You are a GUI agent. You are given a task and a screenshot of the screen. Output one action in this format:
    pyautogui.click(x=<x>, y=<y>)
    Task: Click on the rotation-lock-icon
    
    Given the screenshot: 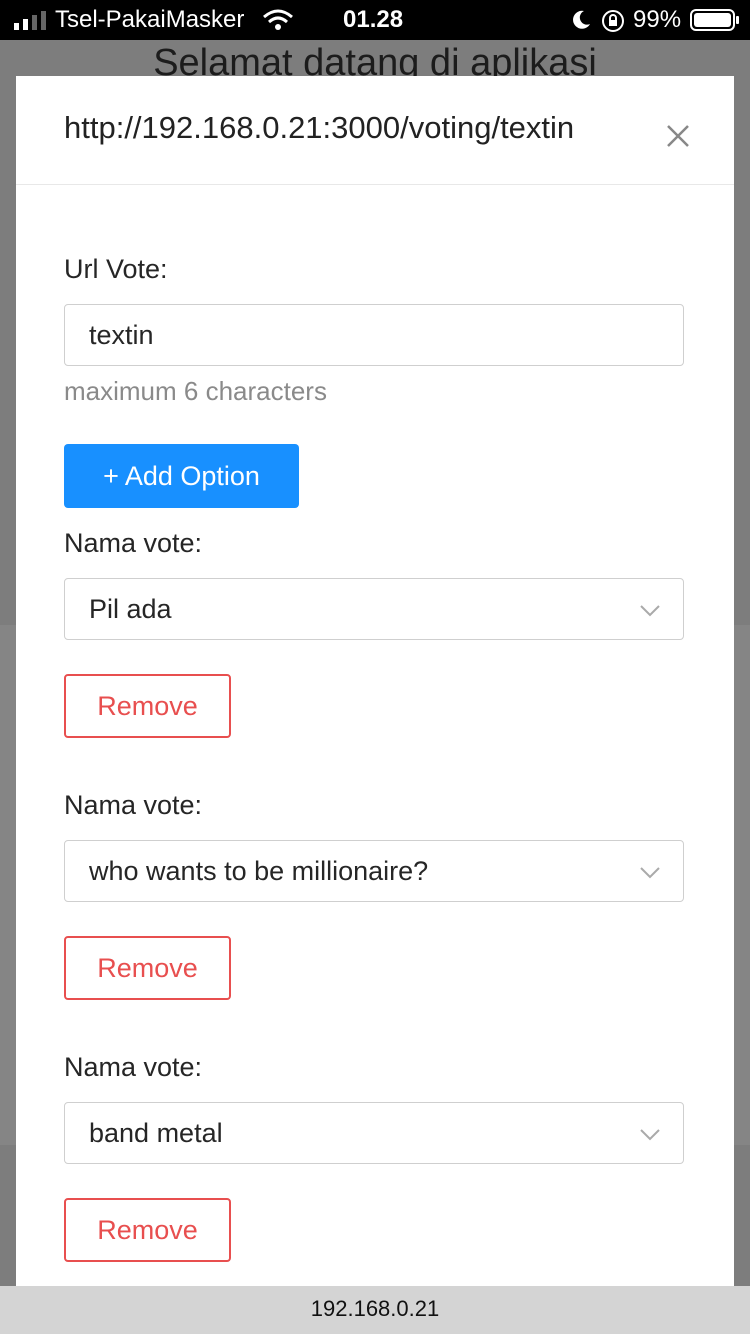 What is the action you would take?
    pyautogui.click(x=613, y=21)
    